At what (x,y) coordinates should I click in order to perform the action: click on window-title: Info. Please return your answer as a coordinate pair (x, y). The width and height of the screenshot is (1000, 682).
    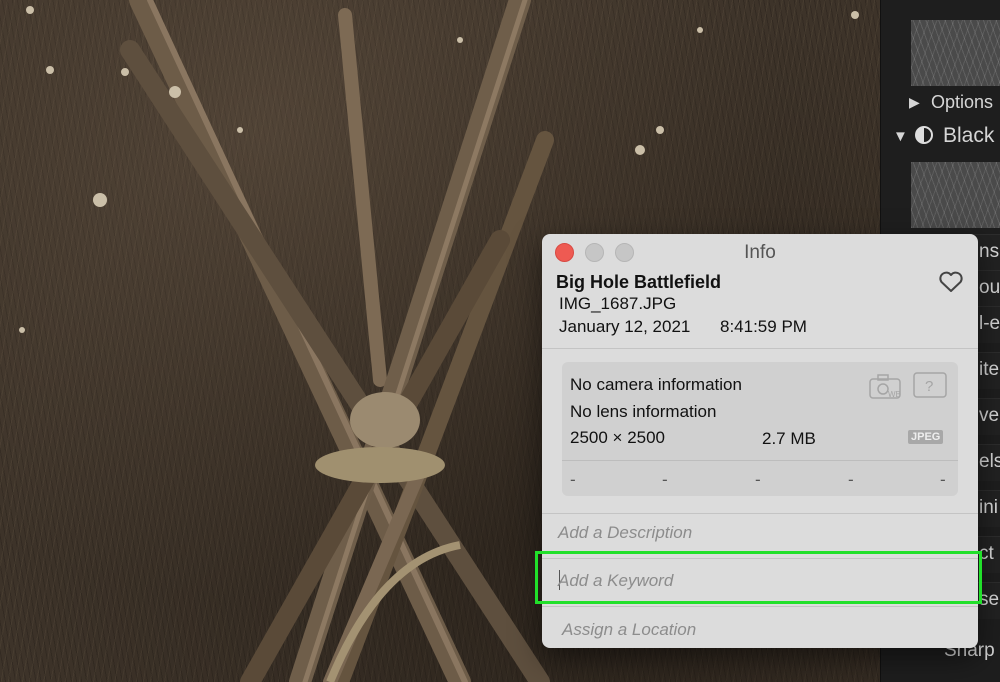
    Looking at the image, I should click on (760, 252).